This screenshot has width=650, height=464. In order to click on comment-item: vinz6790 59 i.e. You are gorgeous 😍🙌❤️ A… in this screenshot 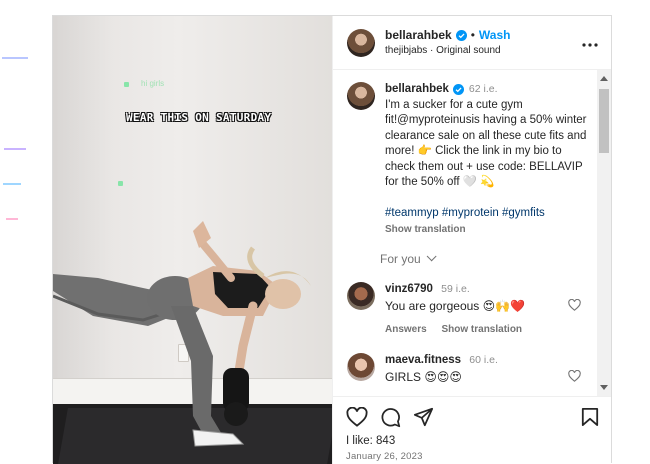, I will do `click(472, 309)`.